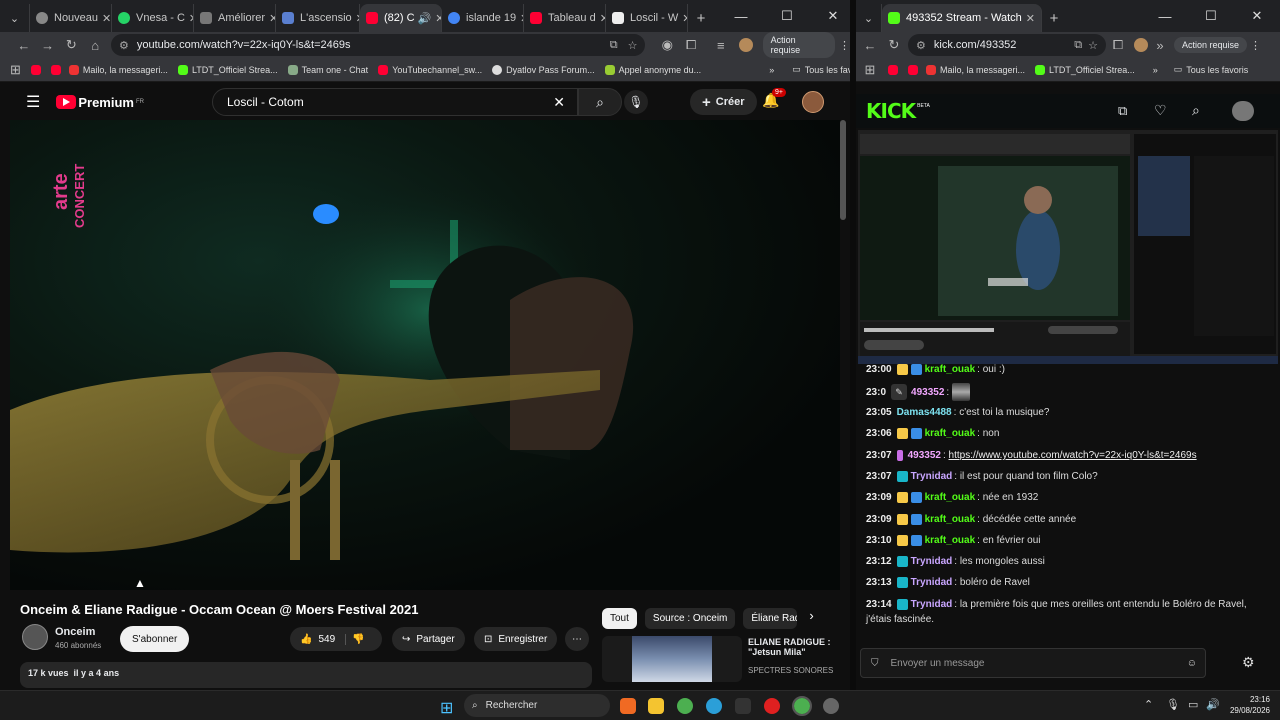  Describe the element at coordinates (1160, 45) in the screenshot. I see `more-tools-icon: »` at that location.